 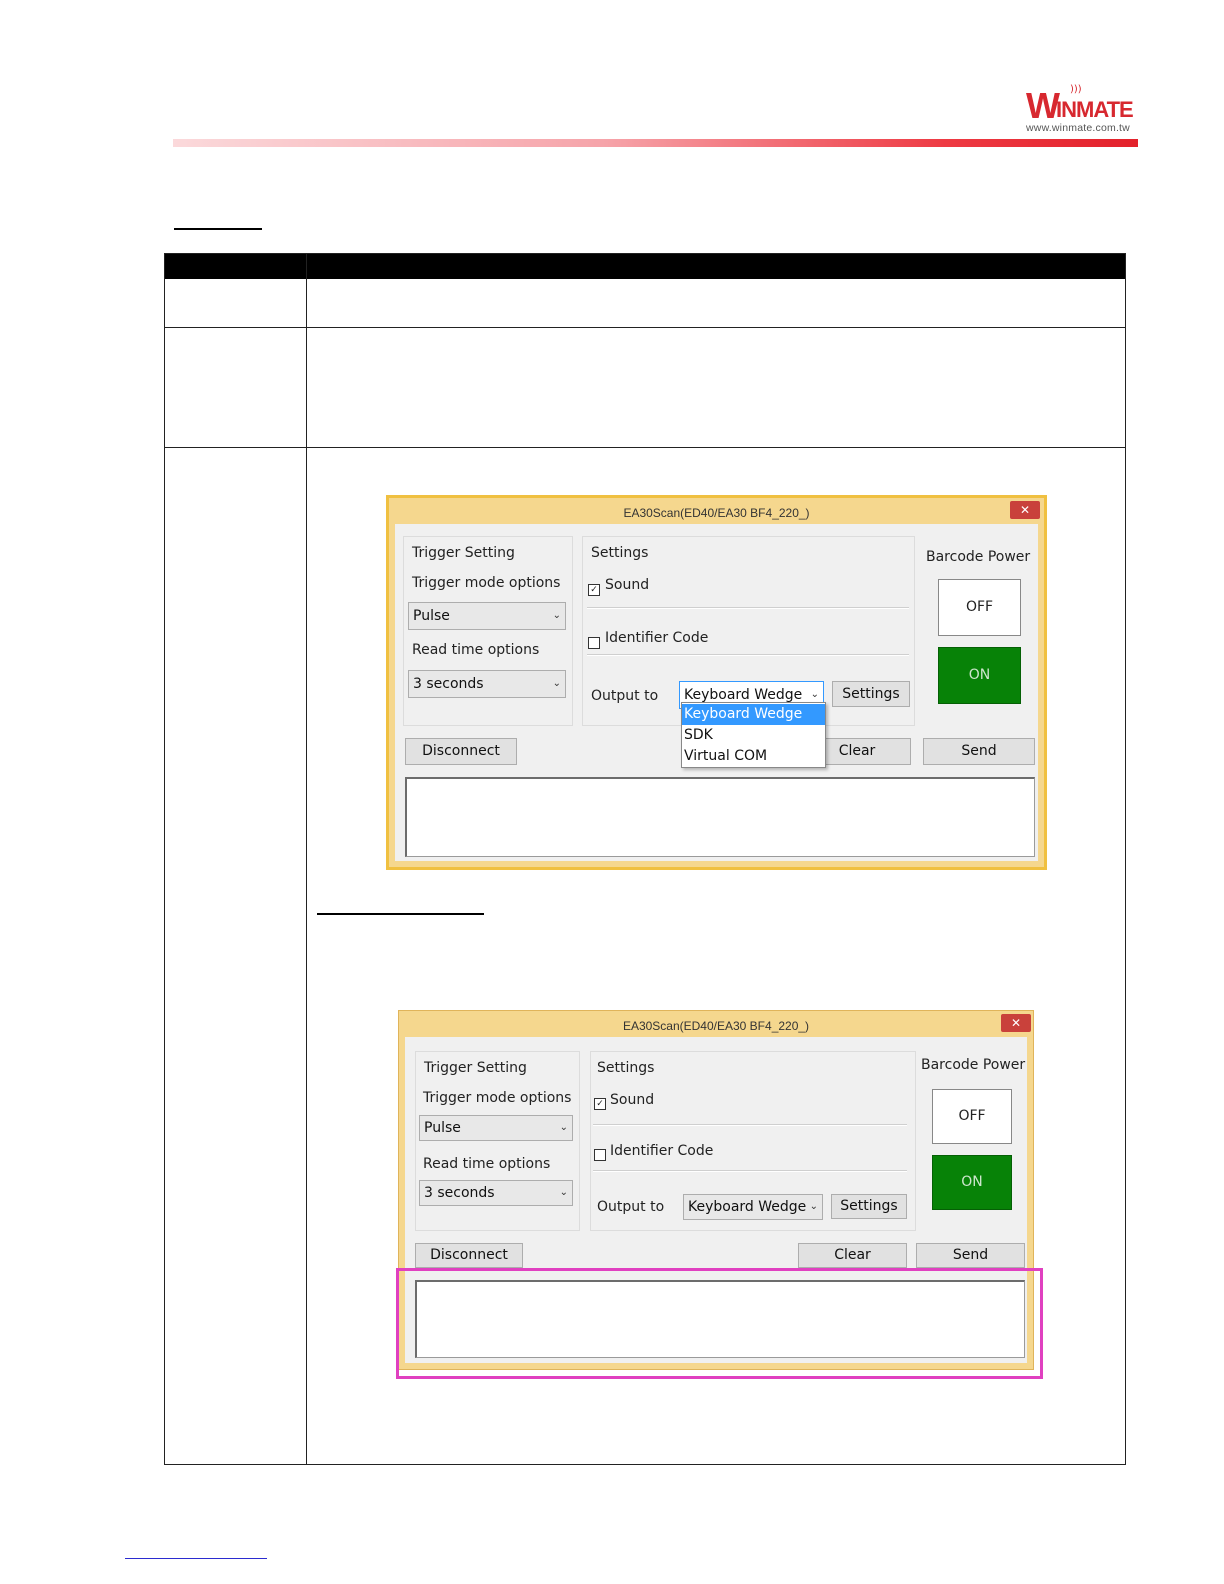 What do you see at coordinates (1076, 89) in the screenshot?
I see `signal-waves-icon: )))` at bounding box center [1076, 89].